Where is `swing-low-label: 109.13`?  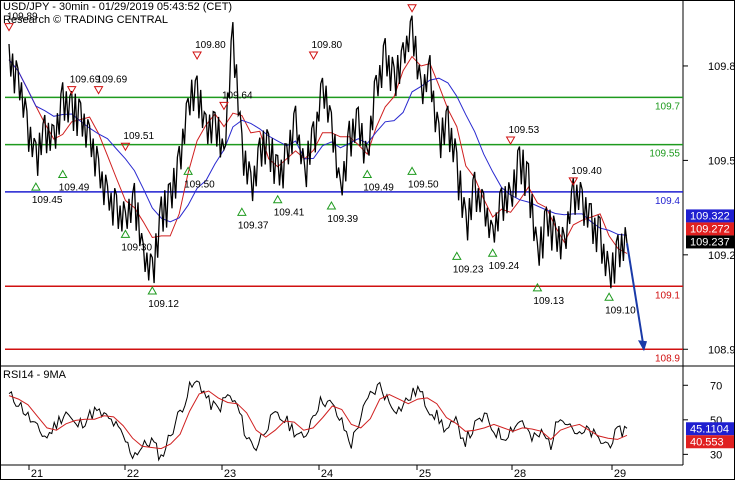
swing-low-label: 109.13 is located at coordinates (548, 301).